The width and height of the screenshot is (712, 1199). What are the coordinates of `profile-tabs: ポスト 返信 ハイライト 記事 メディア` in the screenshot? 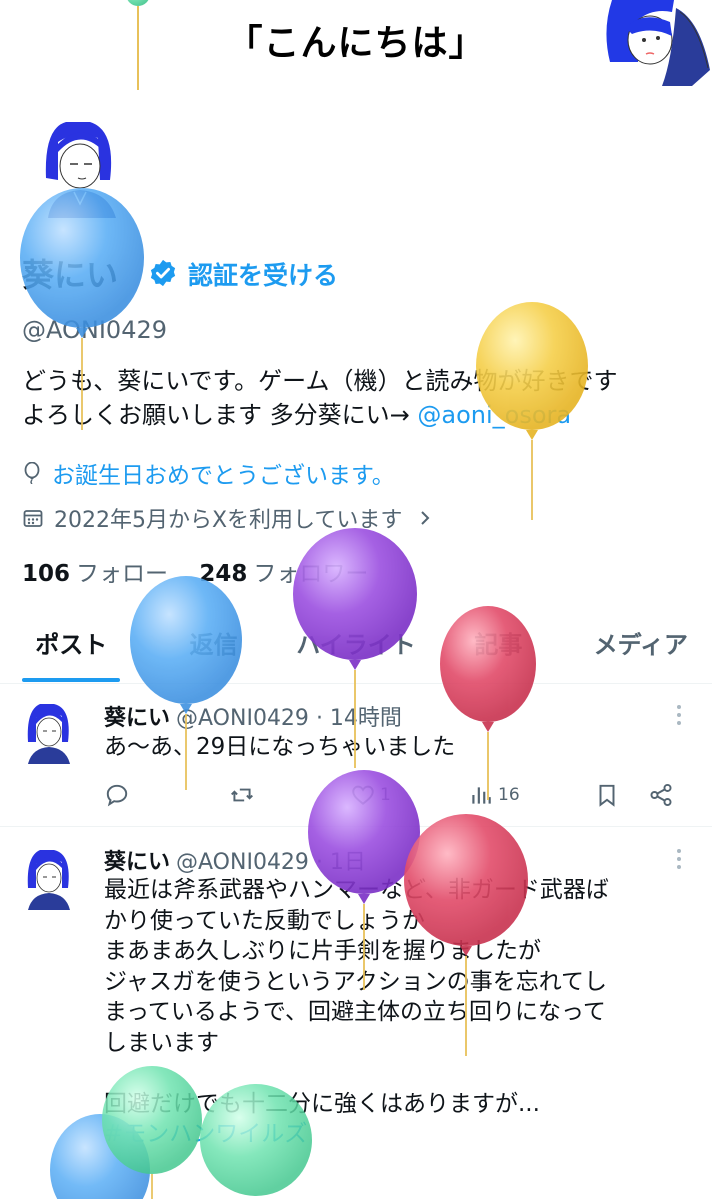 It's located at (356, 653).